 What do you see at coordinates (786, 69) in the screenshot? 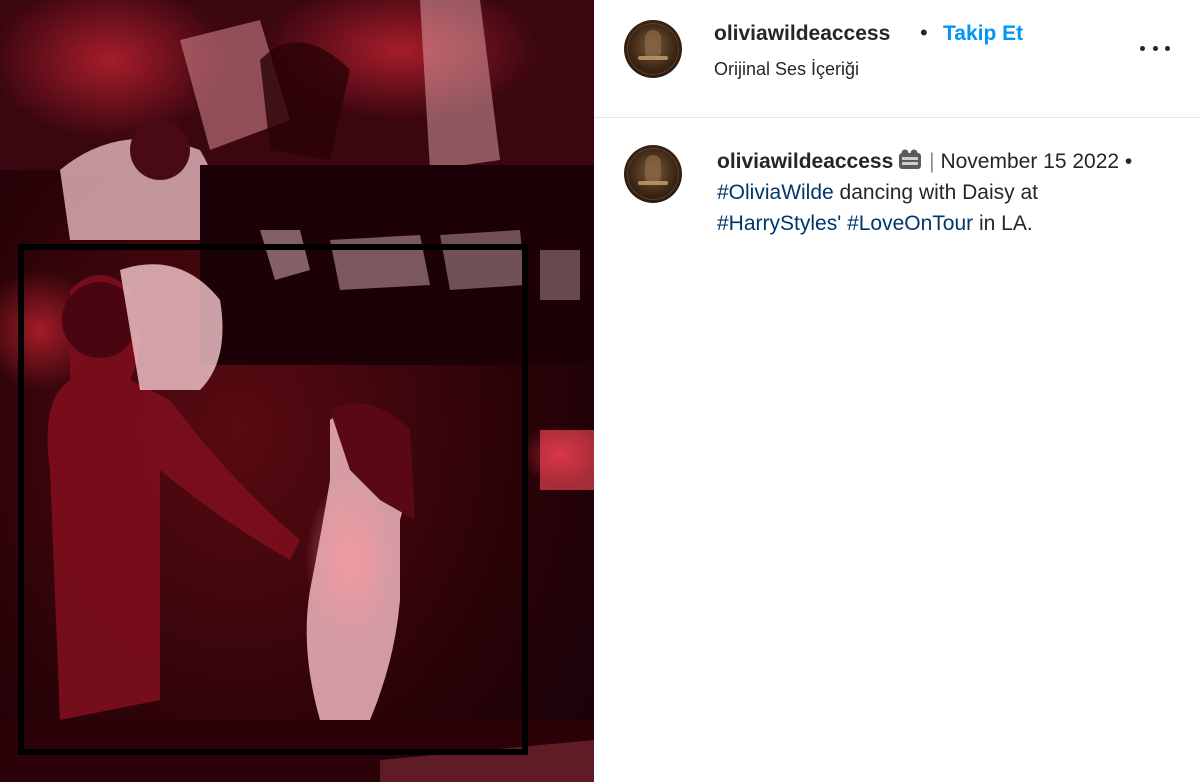
I see `audio-label: Orijinal Ses İçeriği` at bounding box center [786, 69].